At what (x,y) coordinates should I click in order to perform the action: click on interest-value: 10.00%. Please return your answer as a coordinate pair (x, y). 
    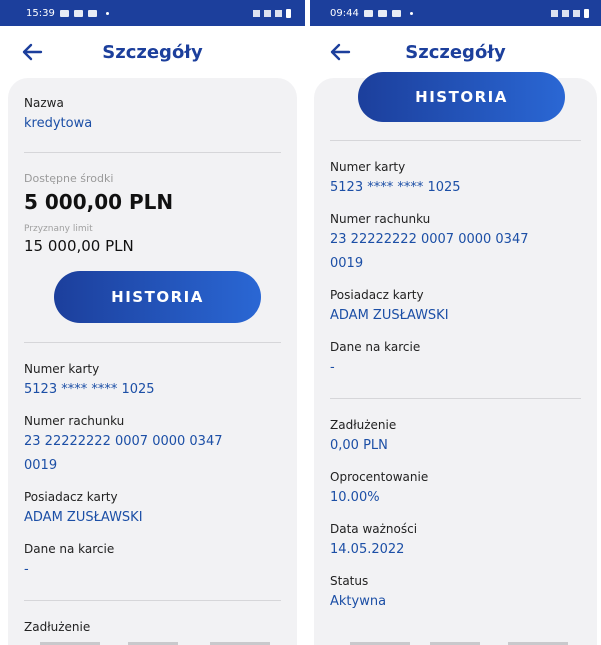
    Looking at the image, I should click on (355, 497).